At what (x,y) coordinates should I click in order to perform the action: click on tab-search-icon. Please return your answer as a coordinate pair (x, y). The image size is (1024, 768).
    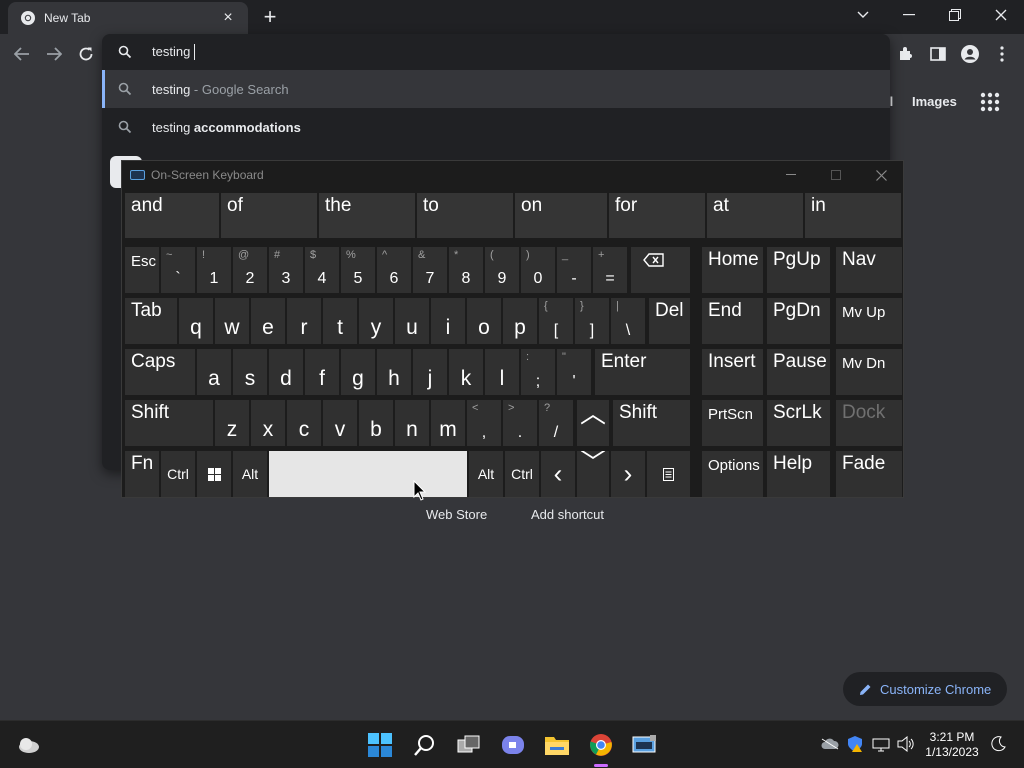
    Looking at the image, I should click on (863, 15).